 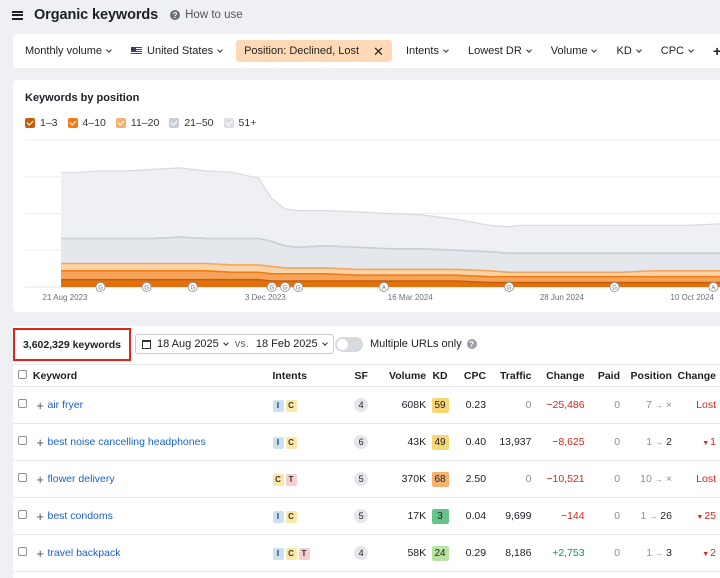 I want to click on position-to: ×, so click(x=668, y=479).